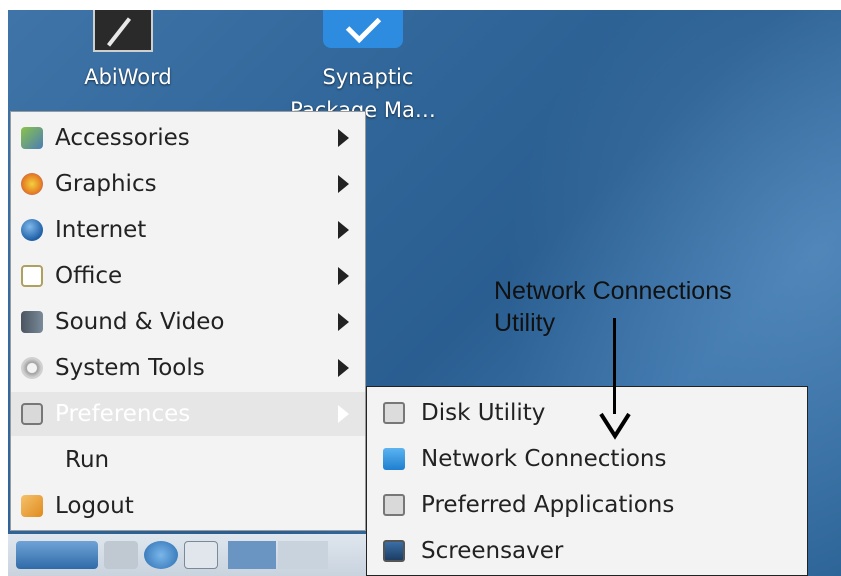 The image size is (841, 576). I want to click on submenu-item-screensaver: Screensaver, so click(587, 551).